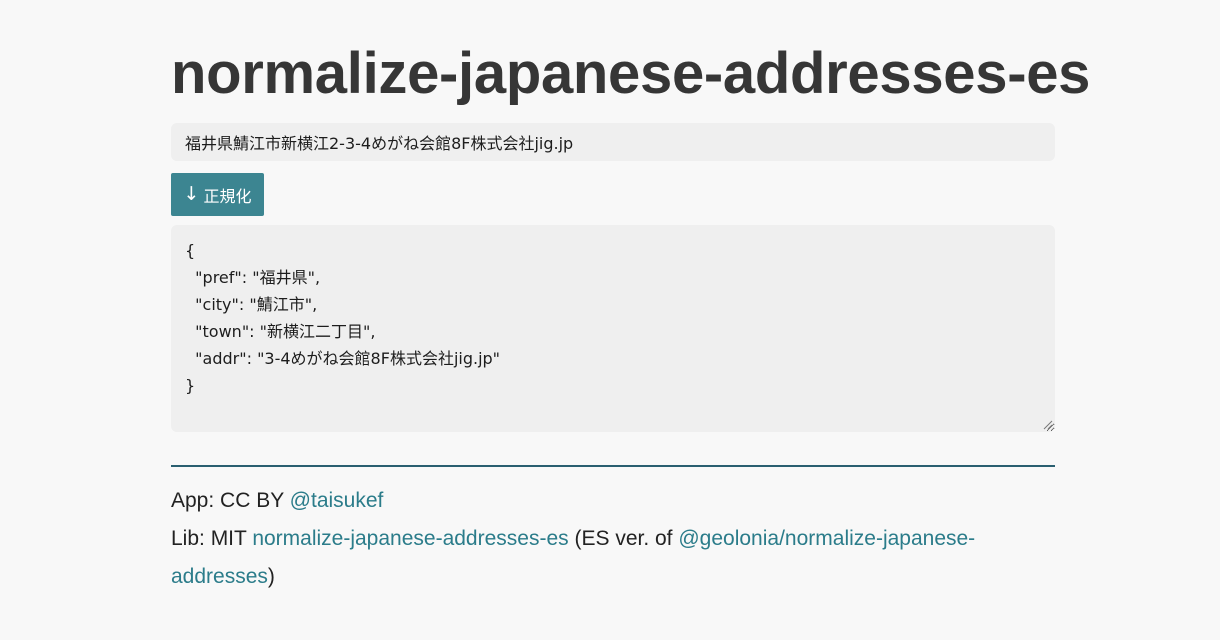 The image size is (1220, 640). Describe the element at coordinates (1047, 424) in the screenshot. I see `resize-grip-icon` at that location.